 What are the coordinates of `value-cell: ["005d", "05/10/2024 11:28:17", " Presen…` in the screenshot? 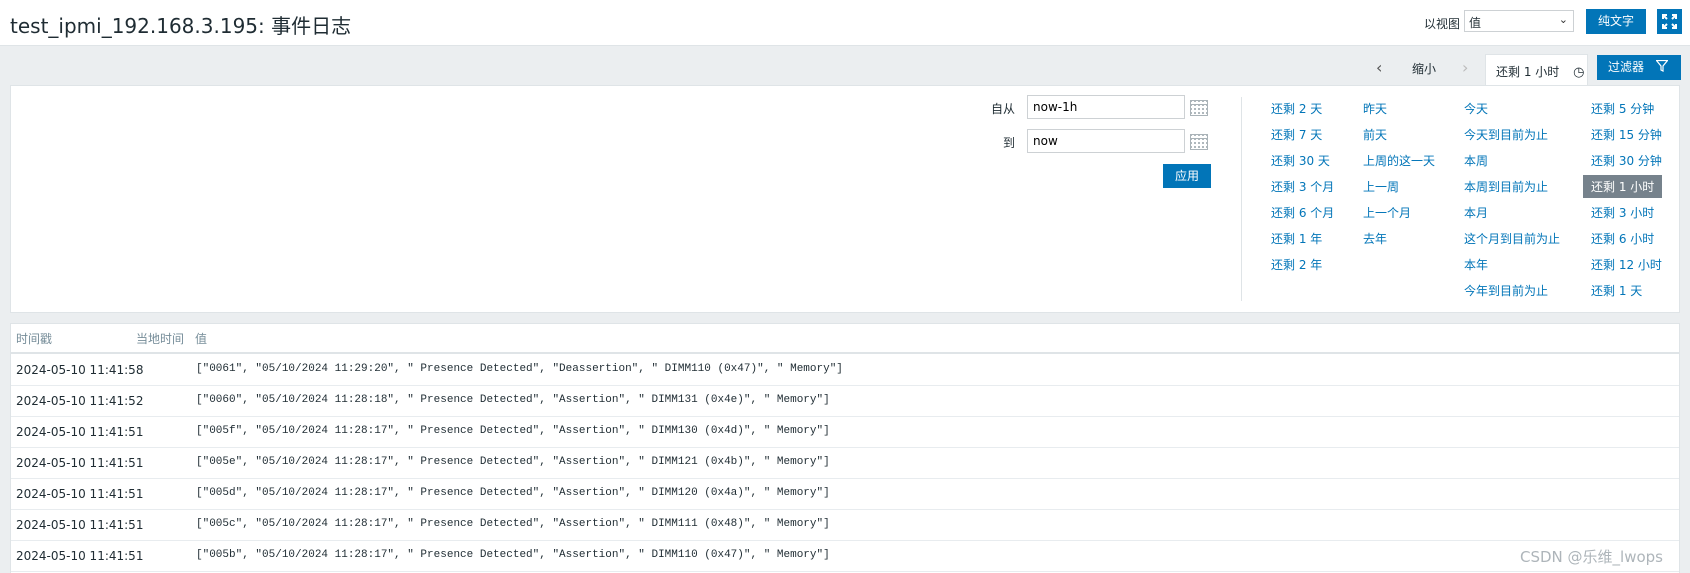 It's located at (513, 493).